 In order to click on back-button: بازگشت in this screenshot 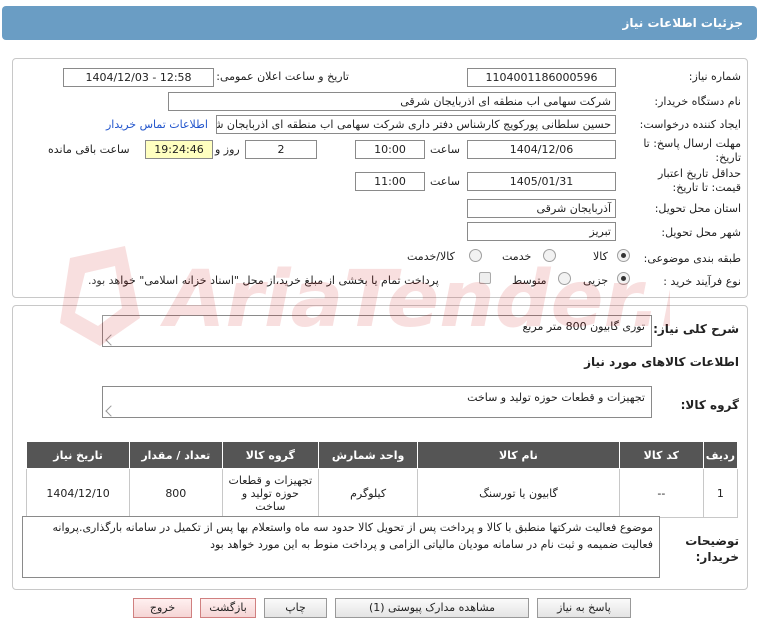, I will do `click(228, 608)`.